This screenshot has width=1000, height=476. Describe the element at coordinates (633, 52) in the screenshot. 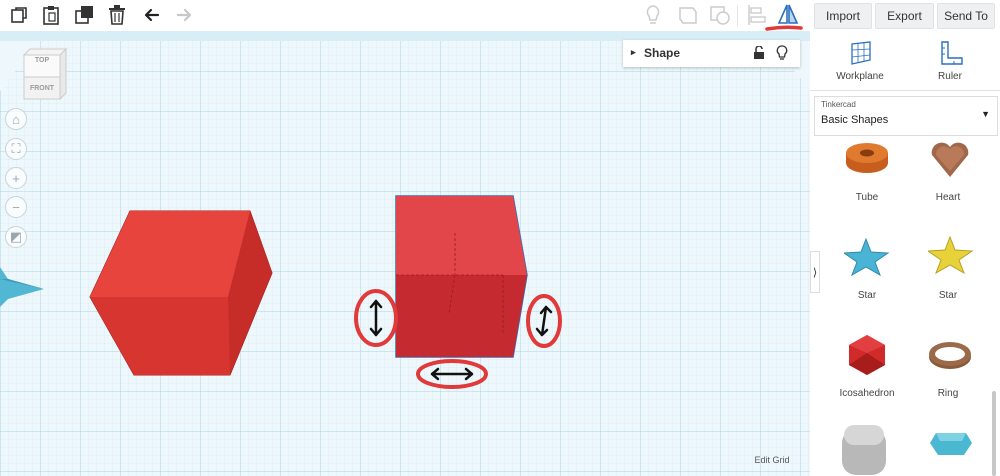

I see `collapse-arrow-icon: ▸` at that location.